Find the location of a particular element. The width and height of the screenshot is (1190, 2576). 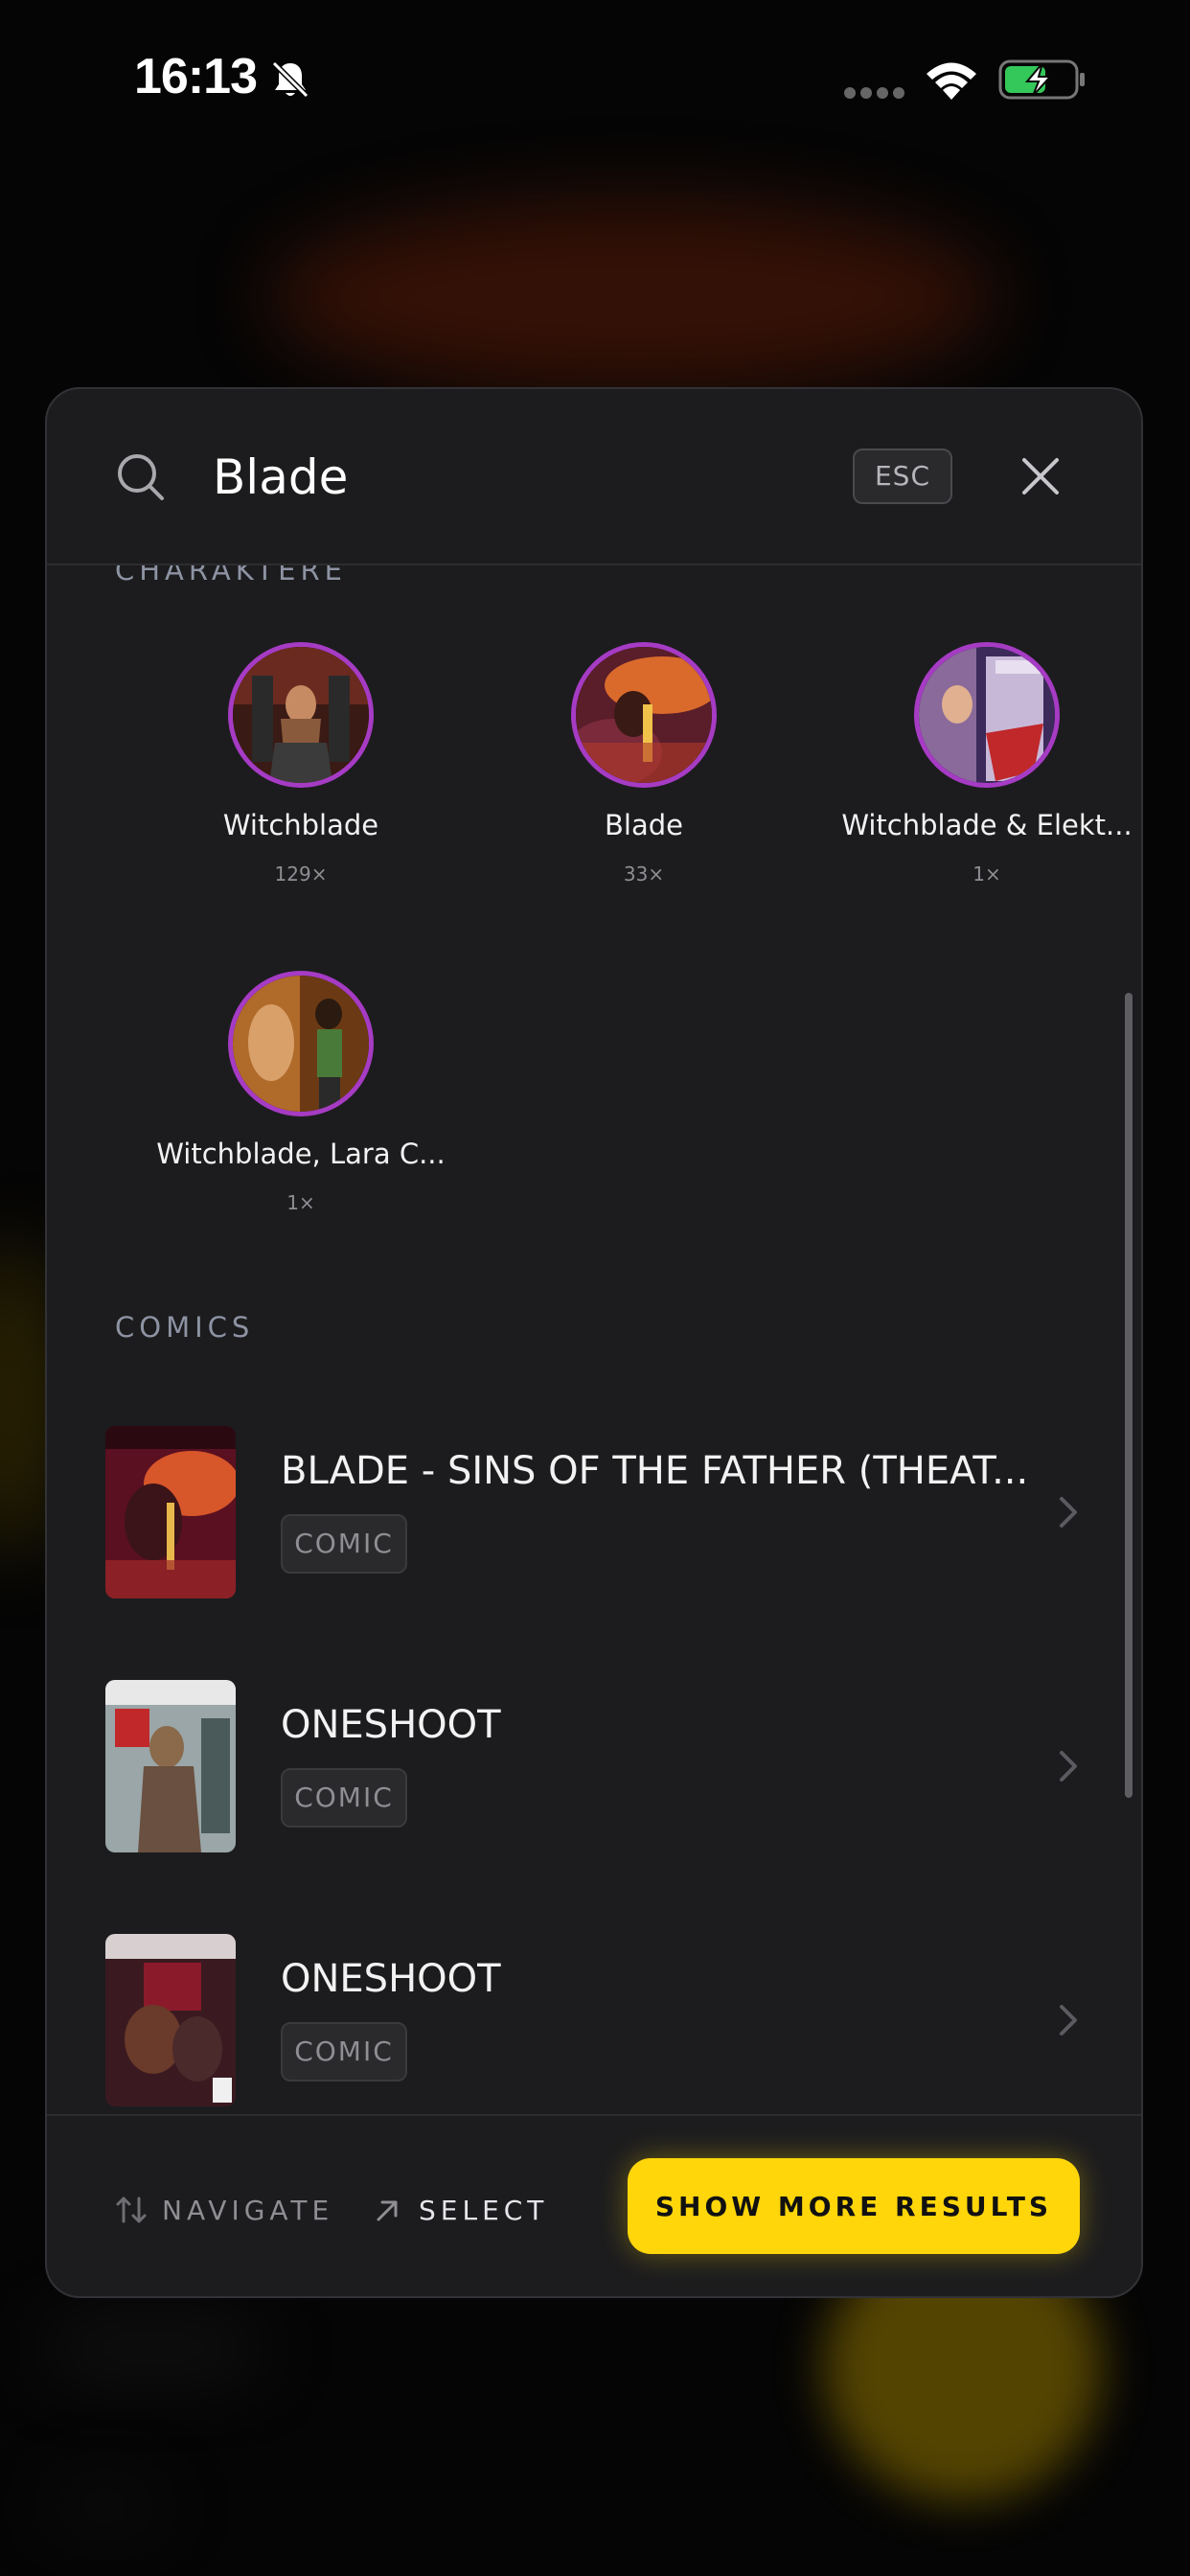

character-count: 33× is located at coordinates (644, 874).